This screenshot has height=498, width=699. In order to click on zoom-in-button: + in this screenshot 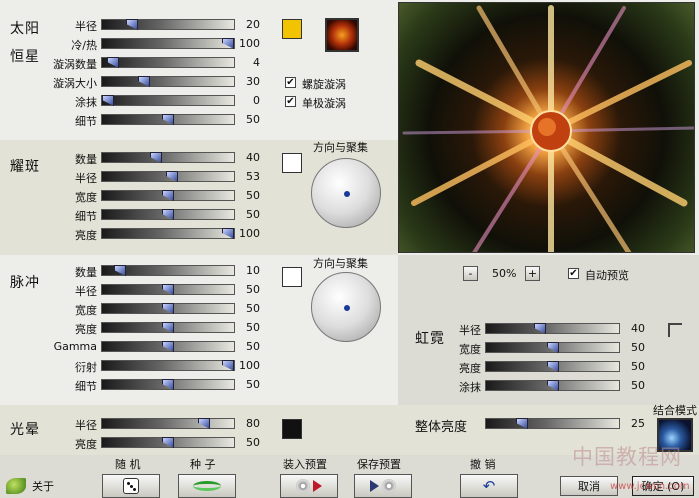, I will do `click(532, 273)`.